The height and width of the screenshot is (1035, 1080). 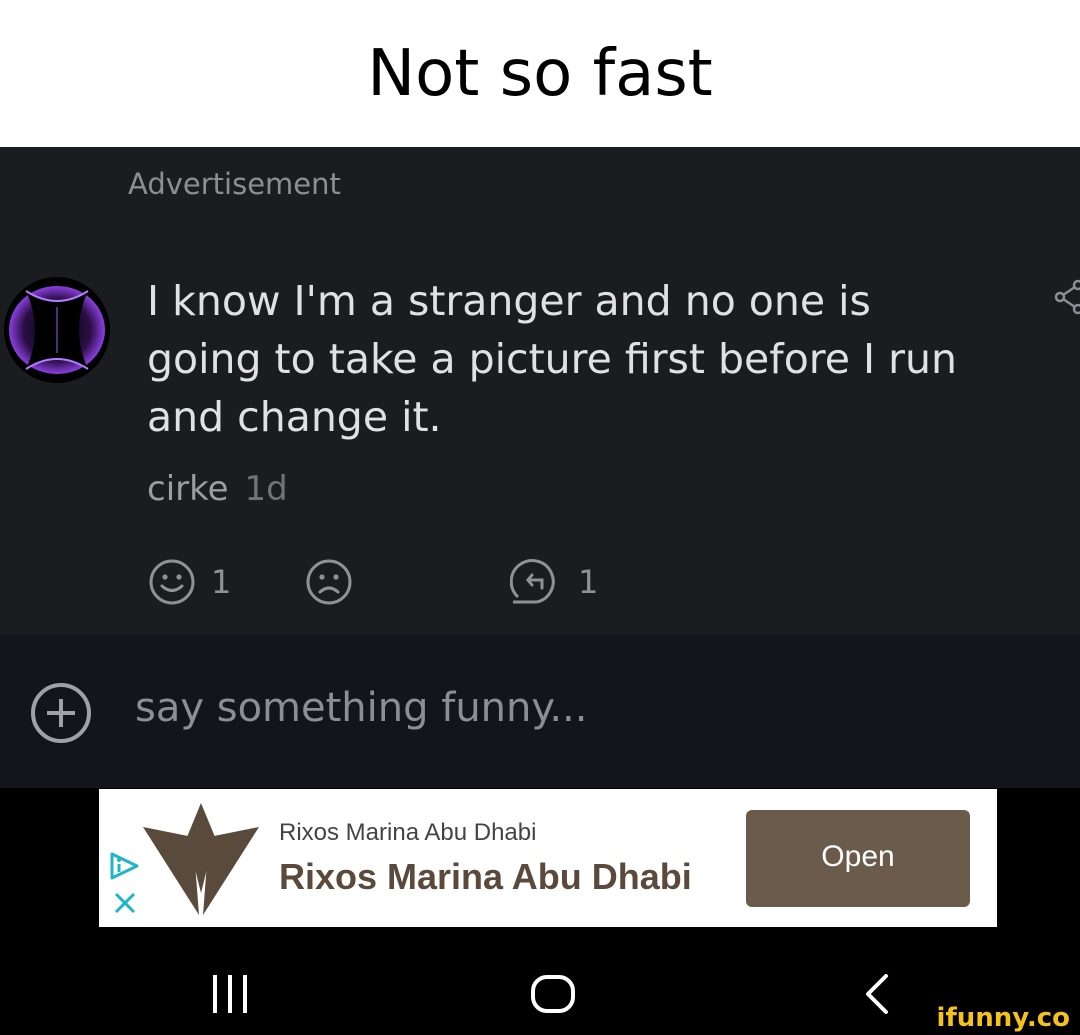 I want to click on caption-title: Not so fast, so click(x=540, y=73).